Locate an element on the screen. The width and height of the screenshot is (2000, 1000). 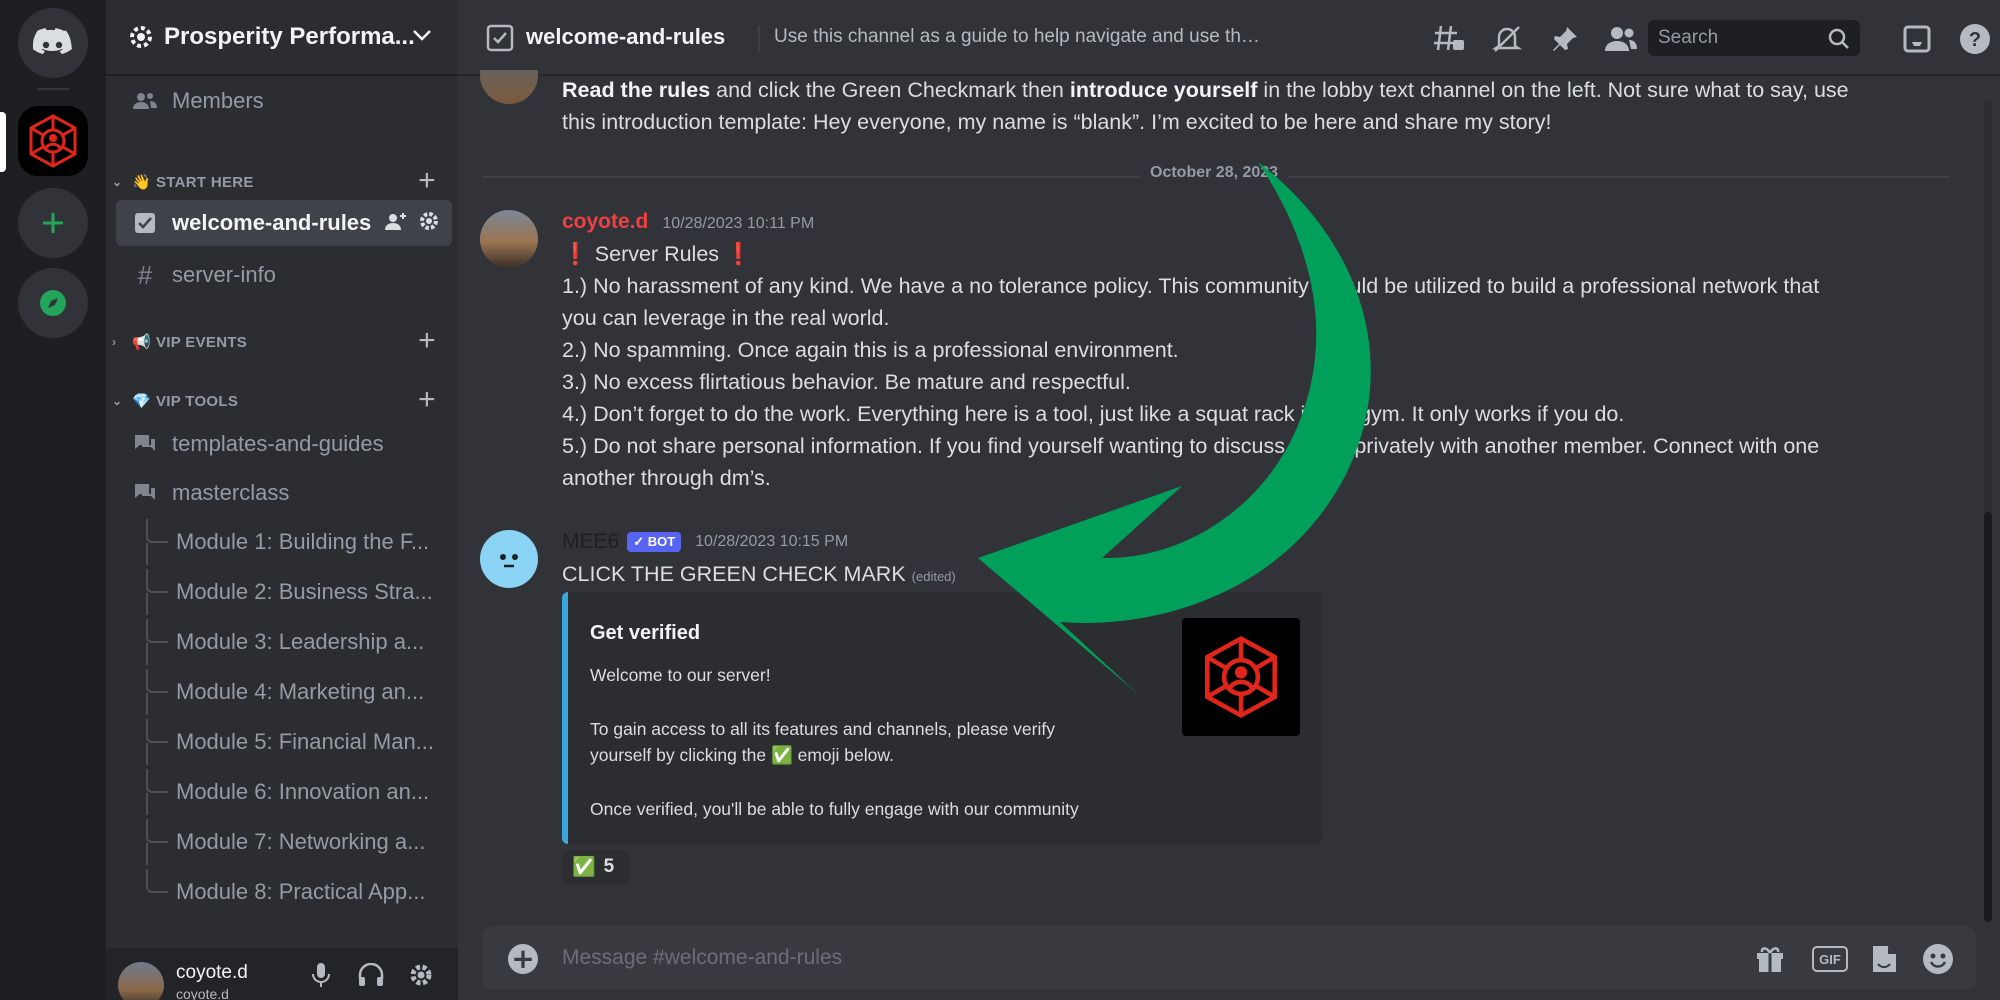
gem-emoji-icon: 💎 is located at coordinates (141, 401).